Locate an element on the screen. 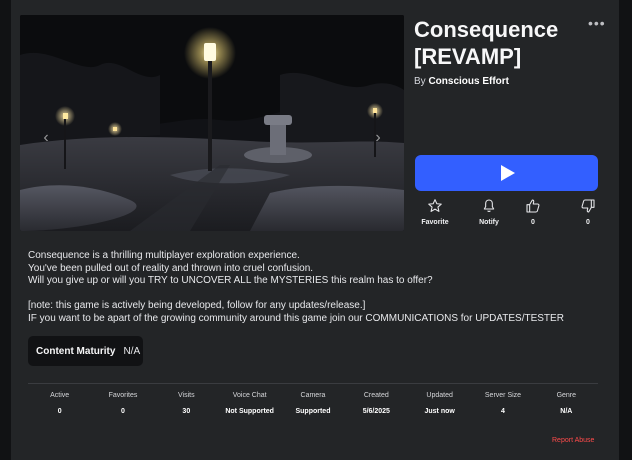  upvote-button: 0 is located at coordinates (533, 212).